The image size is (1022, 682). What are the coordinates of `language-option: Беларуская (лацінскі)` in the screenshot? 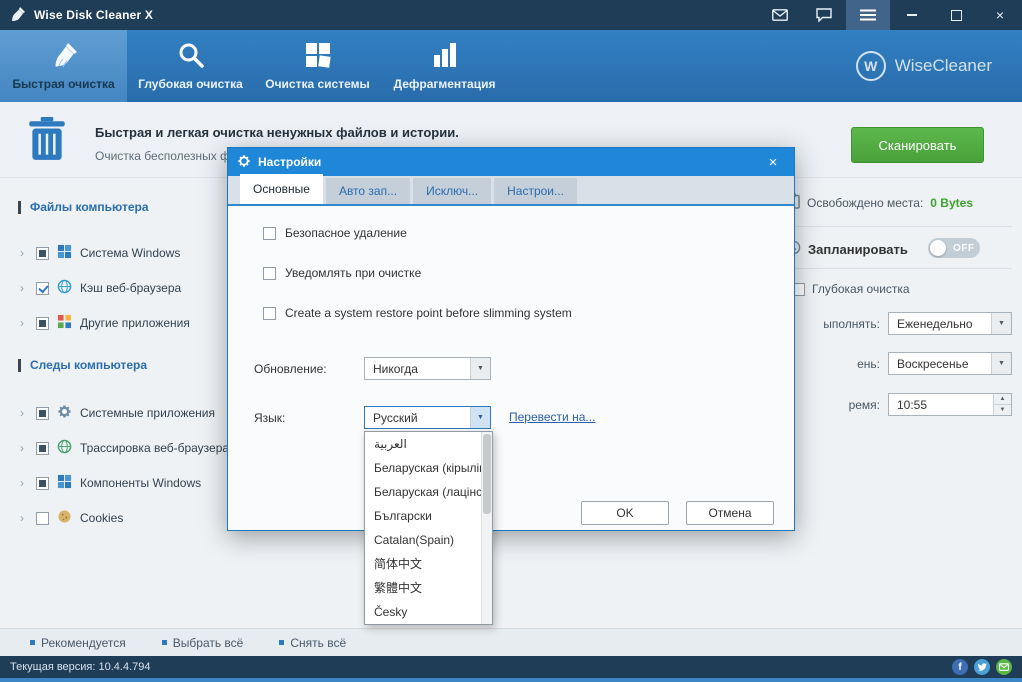 It's located at (428, 492).